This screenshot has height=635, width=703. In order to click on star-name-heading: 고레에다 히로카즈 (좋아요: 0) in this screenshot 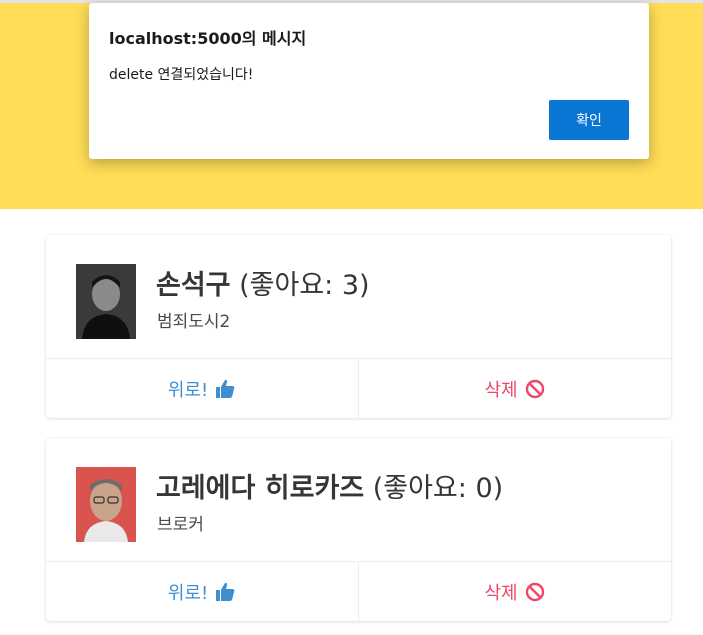, I will do `click(329, 485)`.